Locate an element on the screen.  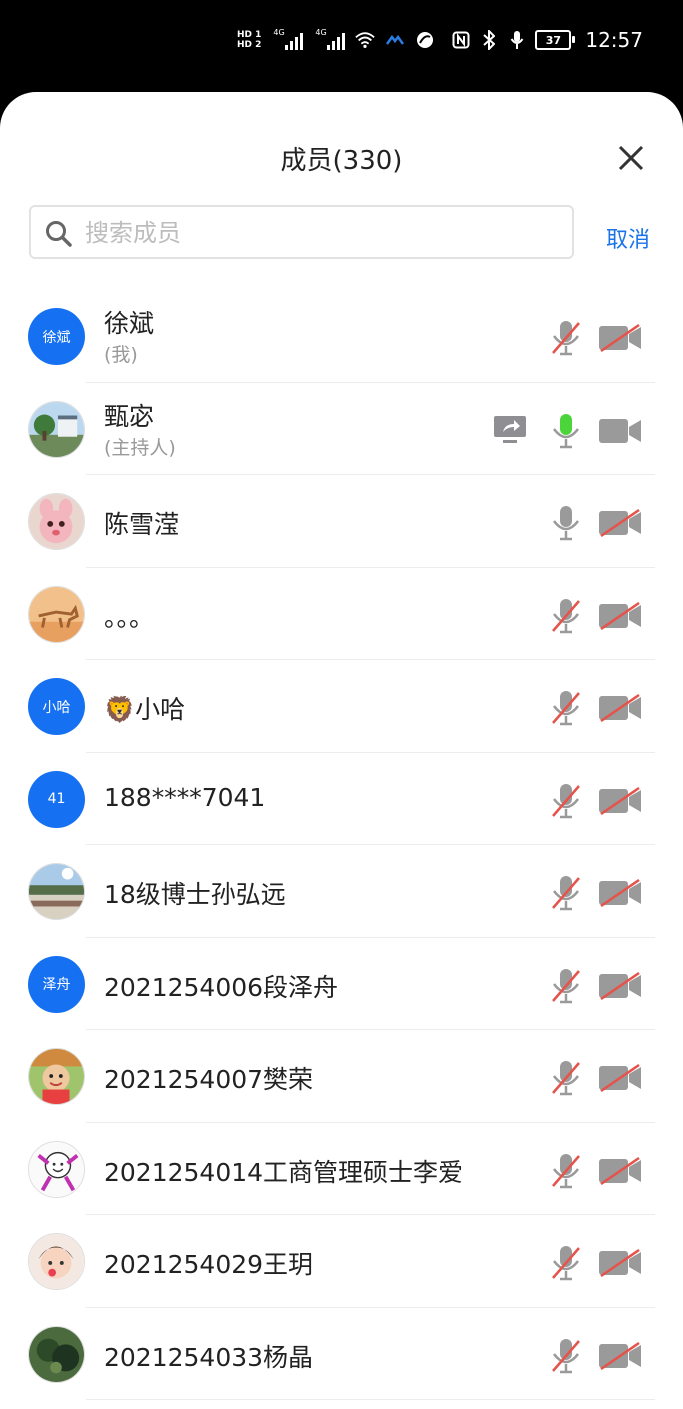
member-row: 泽舟 2021254006段泽舟 is located at coordinates (341, 984).